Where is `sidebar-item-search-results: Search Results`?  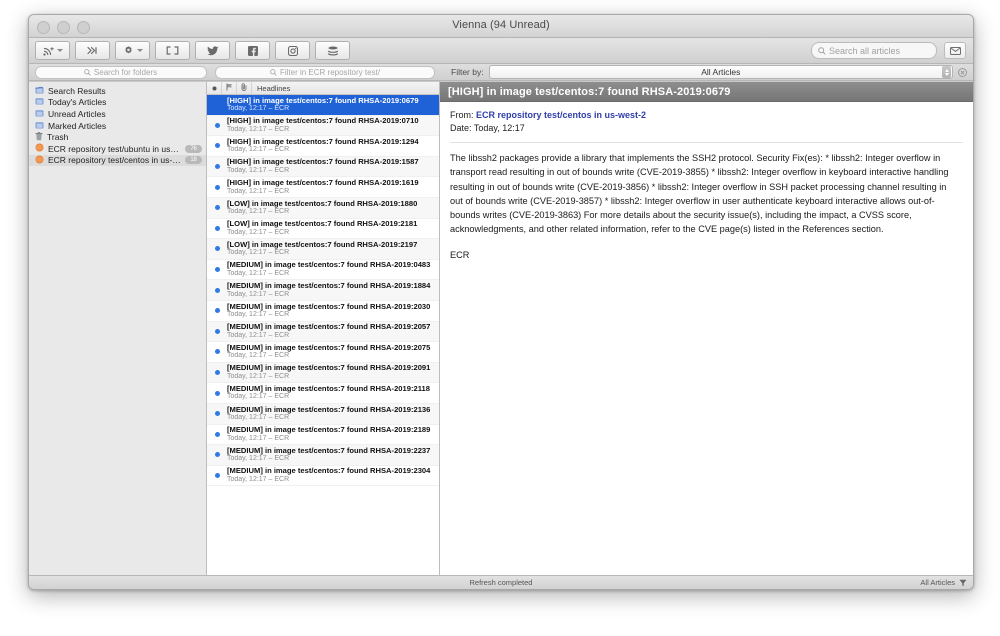 sidebar-item-search-results: Search Results is located at coordinates (117, 91).